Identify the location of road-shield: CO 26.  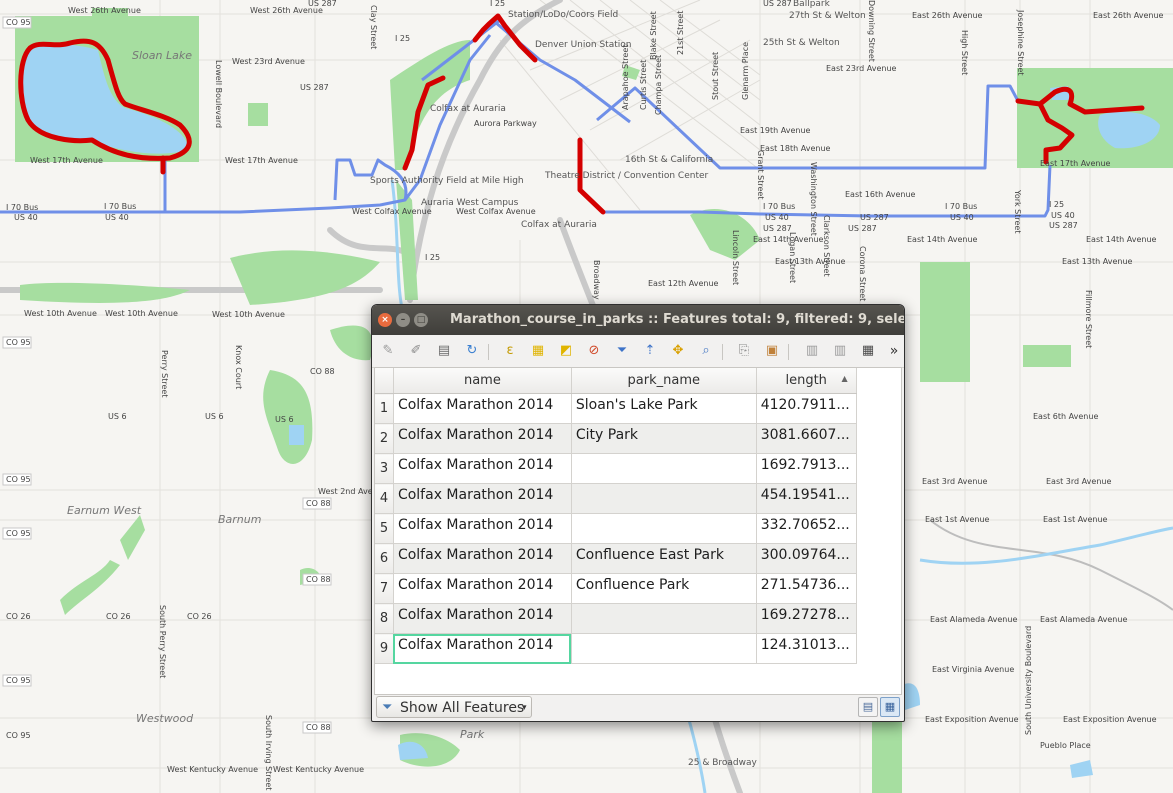
(118, 616).